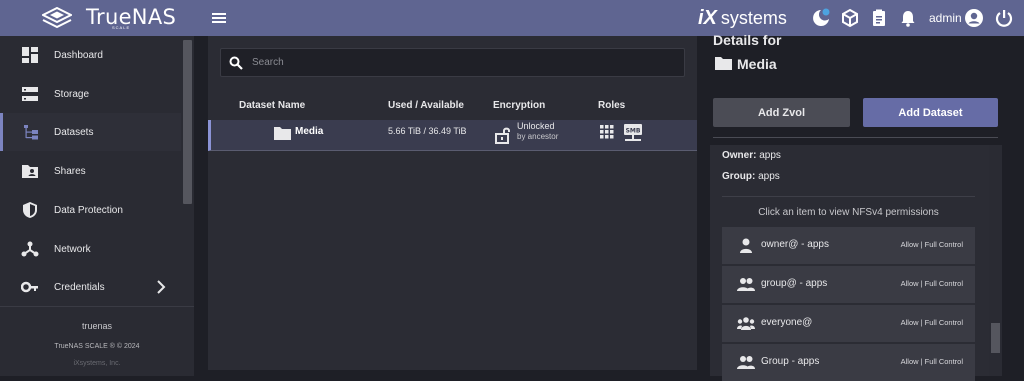  What do you see at coordinates (427, 131) in the screenshot?
I see `used-available: 5.66 TiB / 36.49 TiB` at bounding box center [427, 131].